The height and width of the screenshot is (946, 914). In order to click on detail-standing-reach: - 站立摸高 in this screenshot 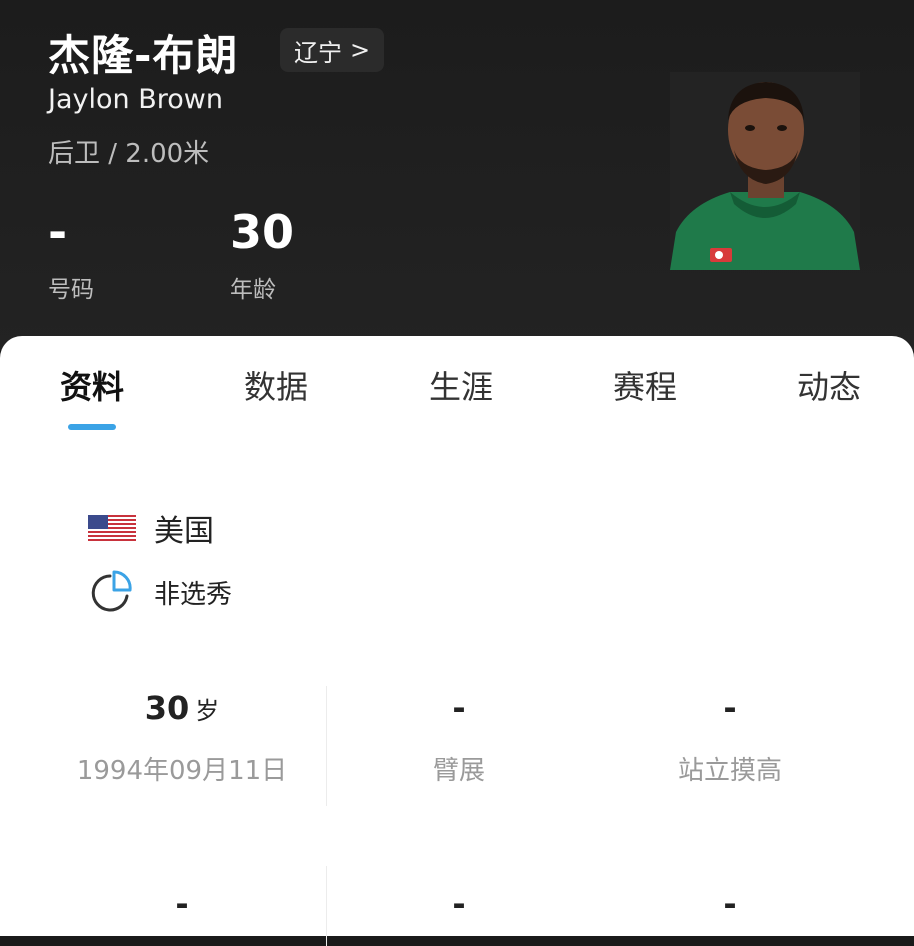, I will do `click(730, 736)`.